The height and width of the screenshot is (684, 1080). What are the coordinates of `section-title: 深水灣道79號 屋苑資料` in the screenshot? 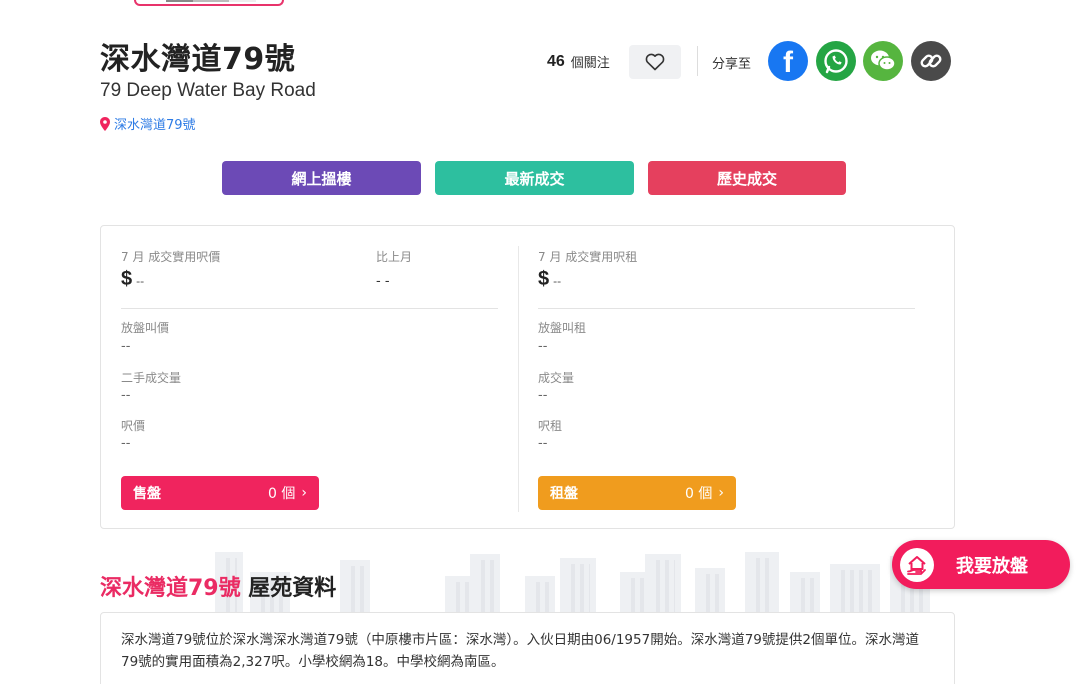 It's located at (218, 588).